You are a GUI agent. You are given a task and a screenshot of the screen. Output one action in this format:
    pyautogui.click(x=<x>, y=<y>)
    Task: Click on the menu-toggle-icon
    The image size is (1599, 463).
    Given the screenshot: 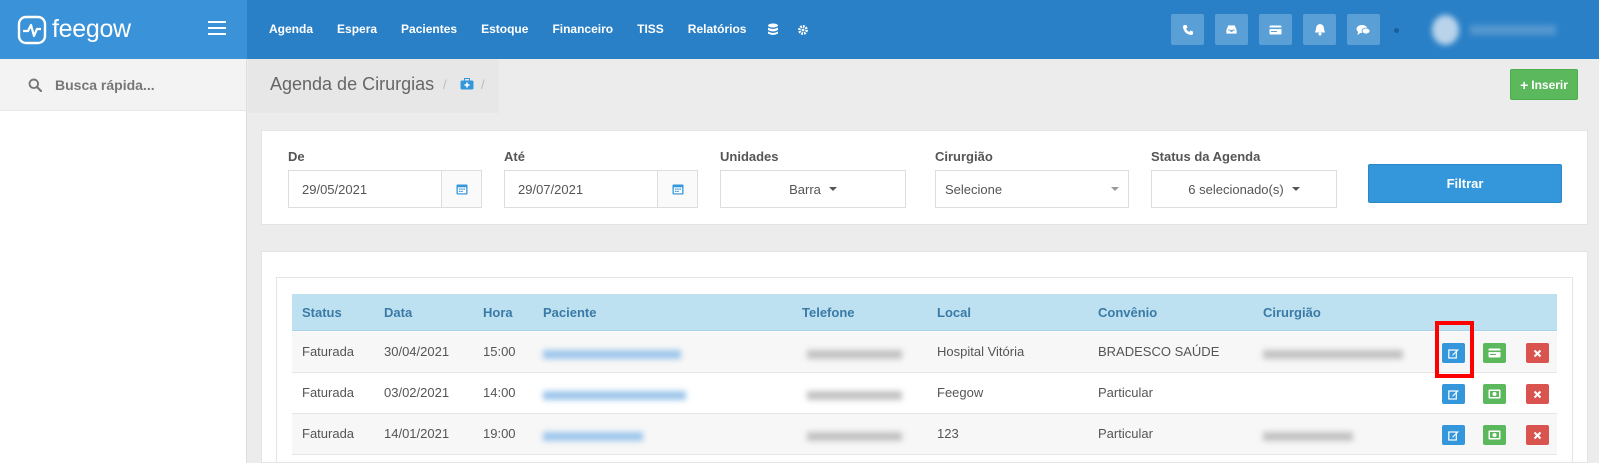 What is the action you would take?
    pyautogui.click(x=217, y=29)
    